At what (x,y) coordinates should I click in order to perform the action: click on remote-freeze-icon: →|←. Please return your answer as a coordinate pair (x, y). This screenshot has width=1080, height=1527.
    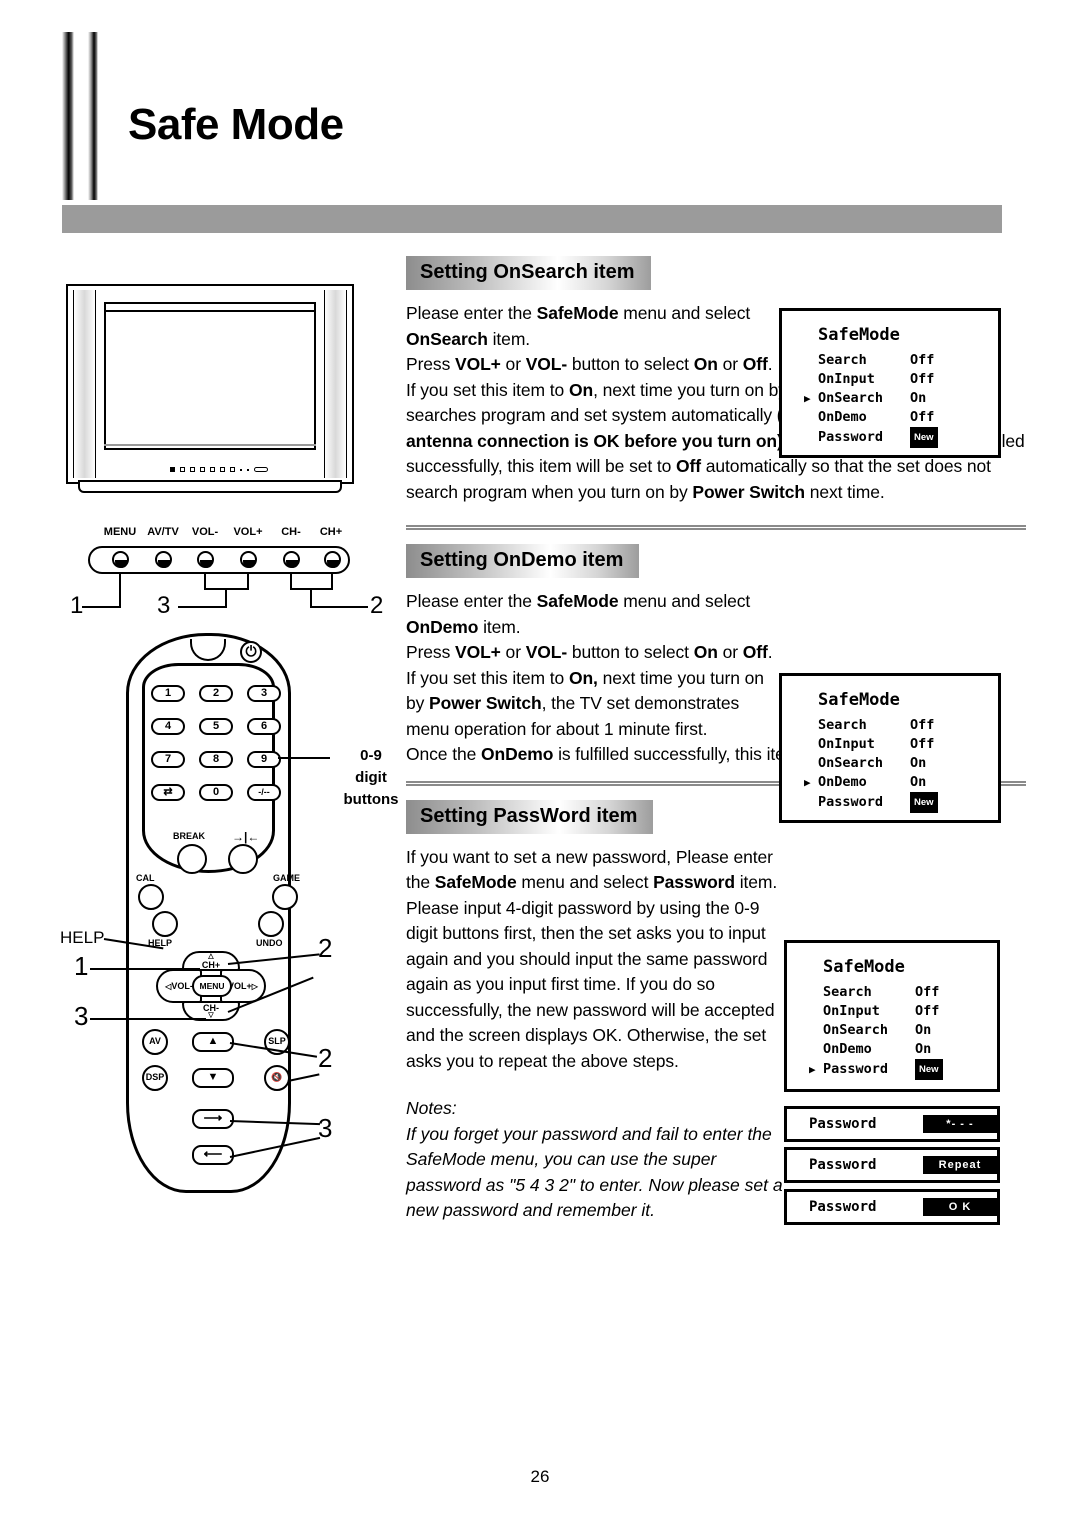
    Looking at the image, I should click on (246, 837).